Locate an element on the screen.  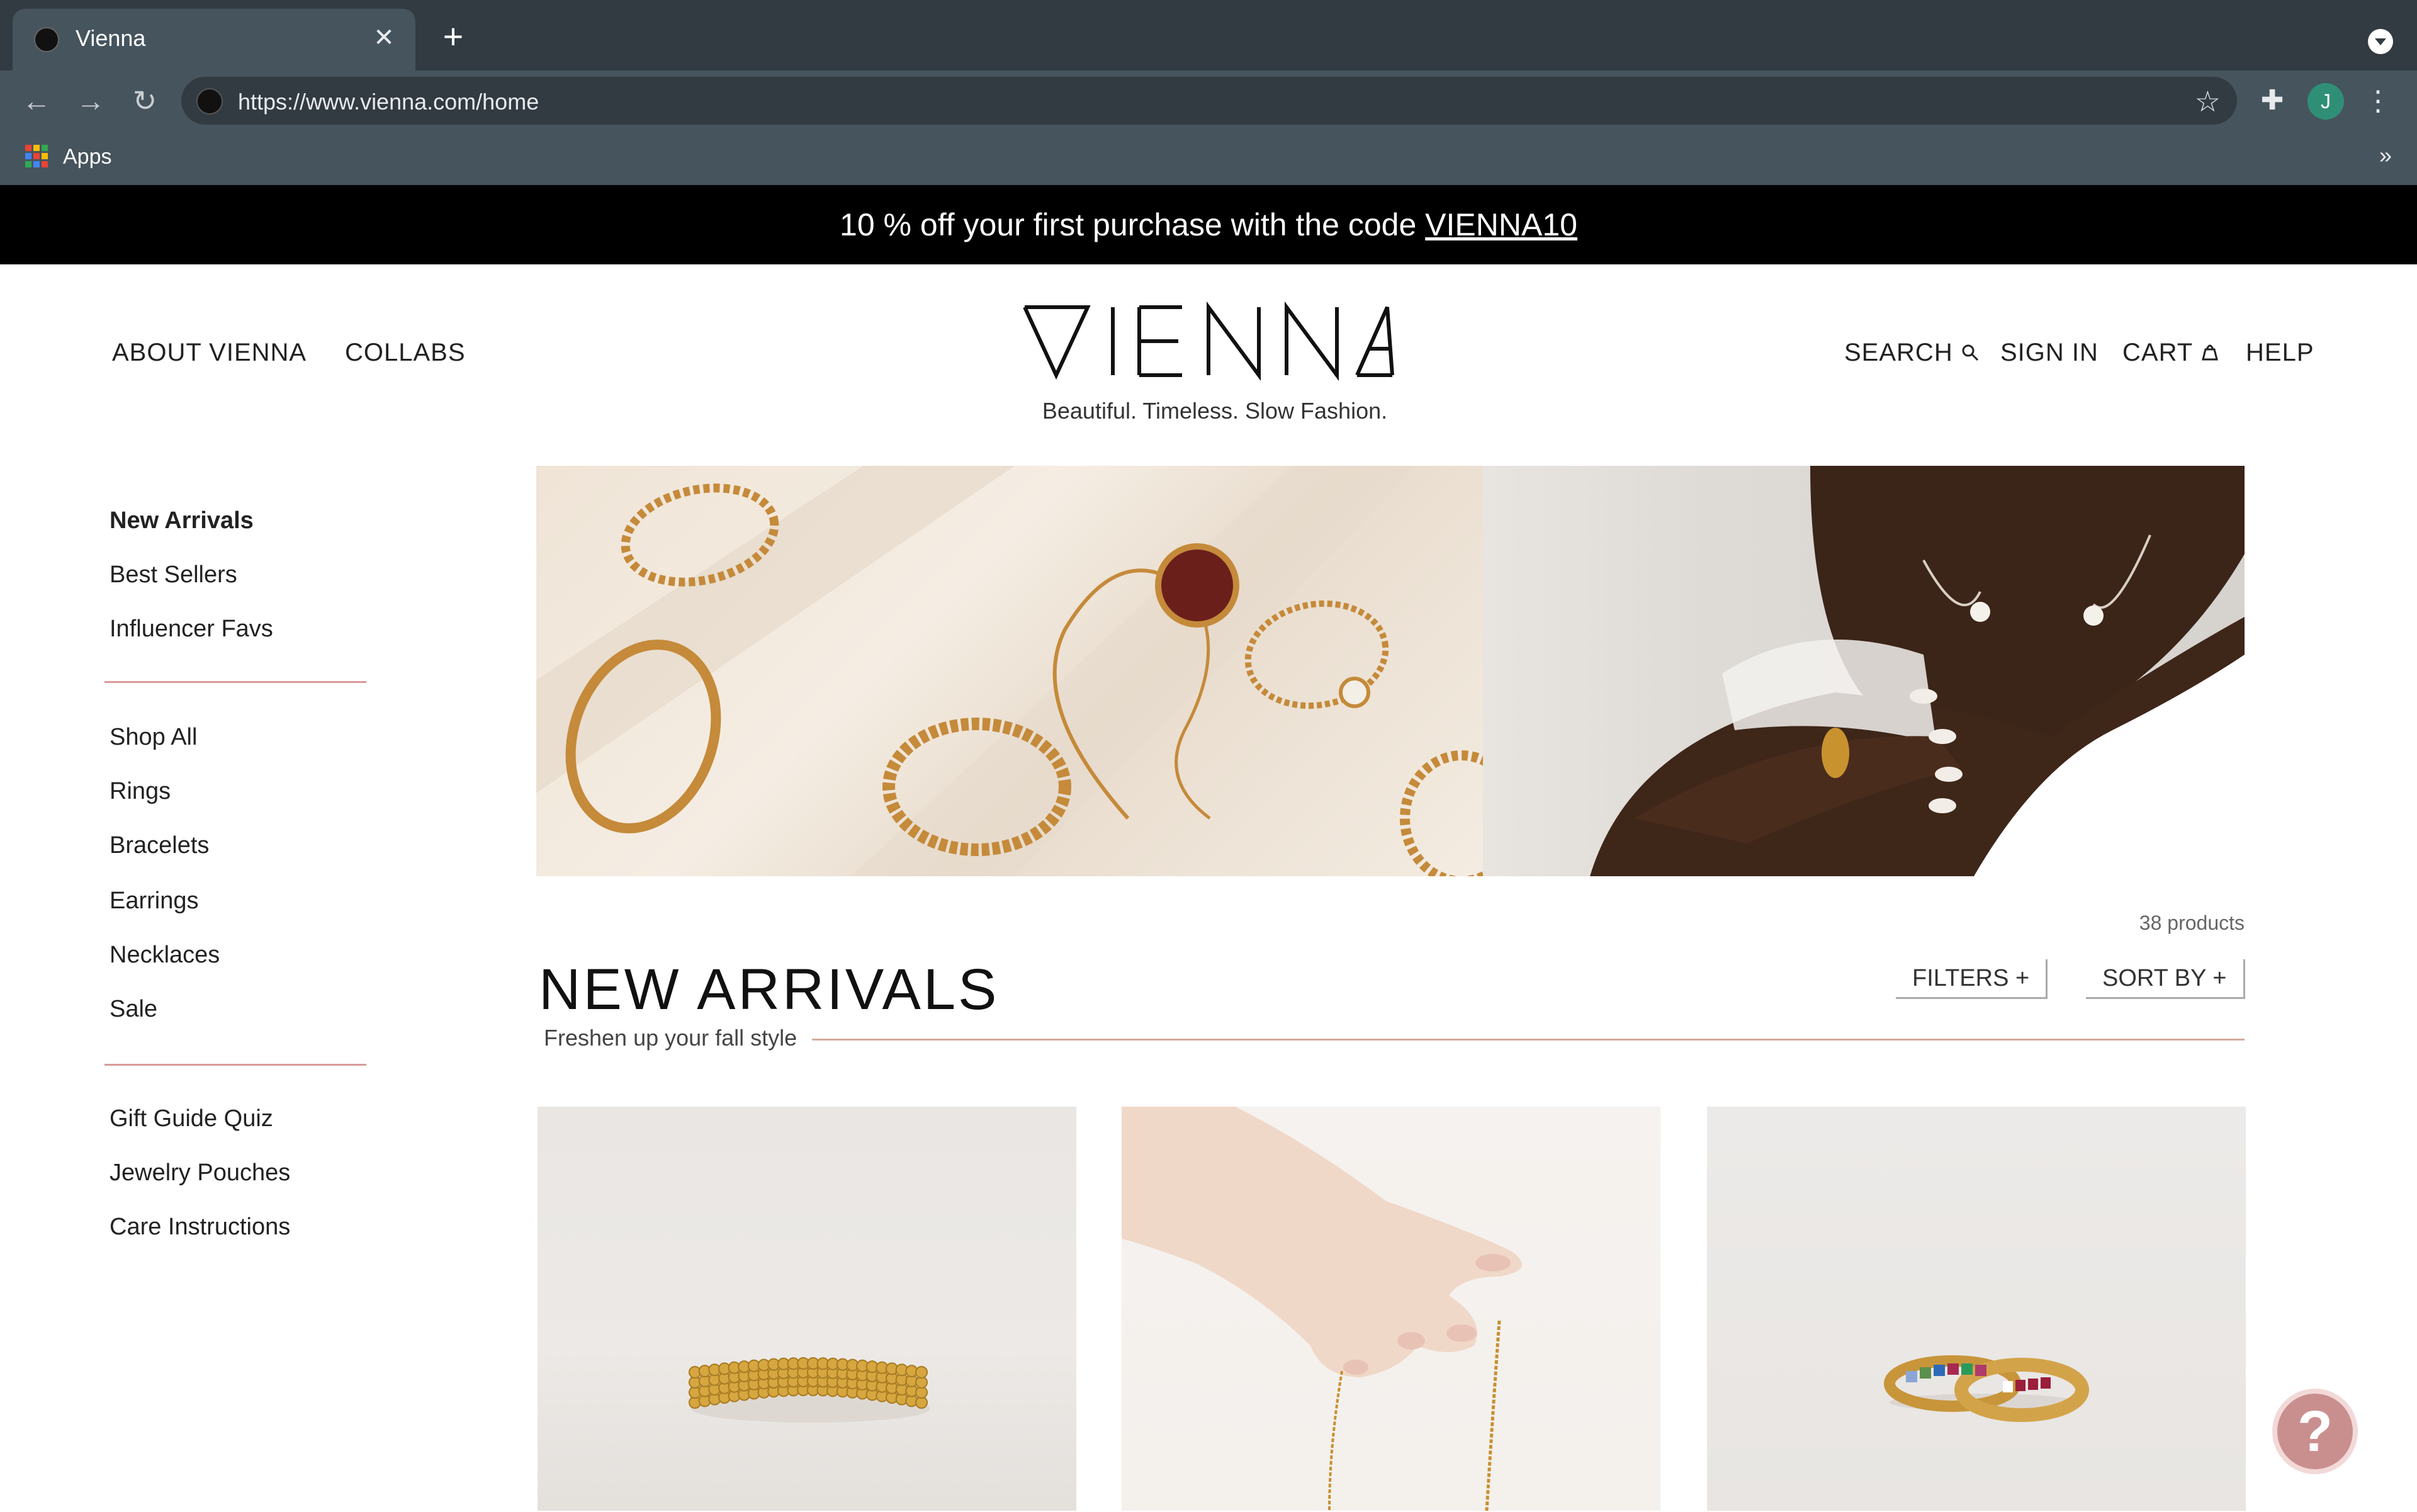
sidebar-item-shop-all: Shop All is located at coordinates (153, 737).